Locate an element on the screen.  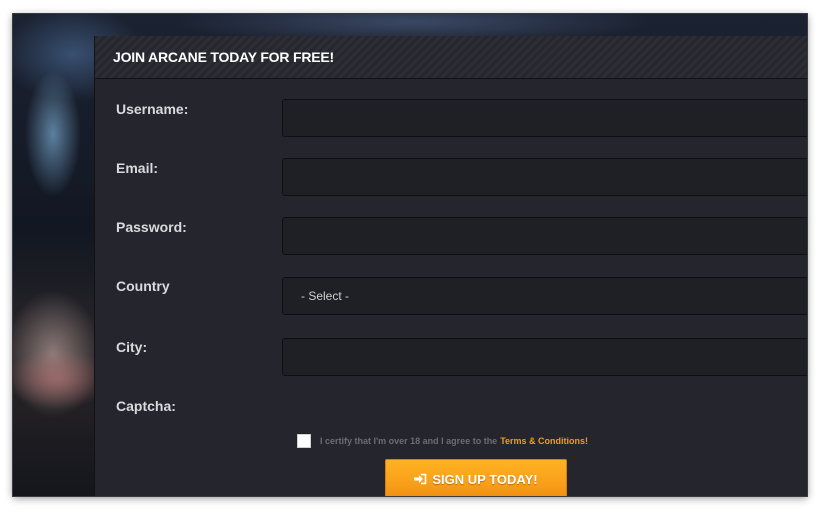
country-select: - Select - is located at coordinates (544, 296).